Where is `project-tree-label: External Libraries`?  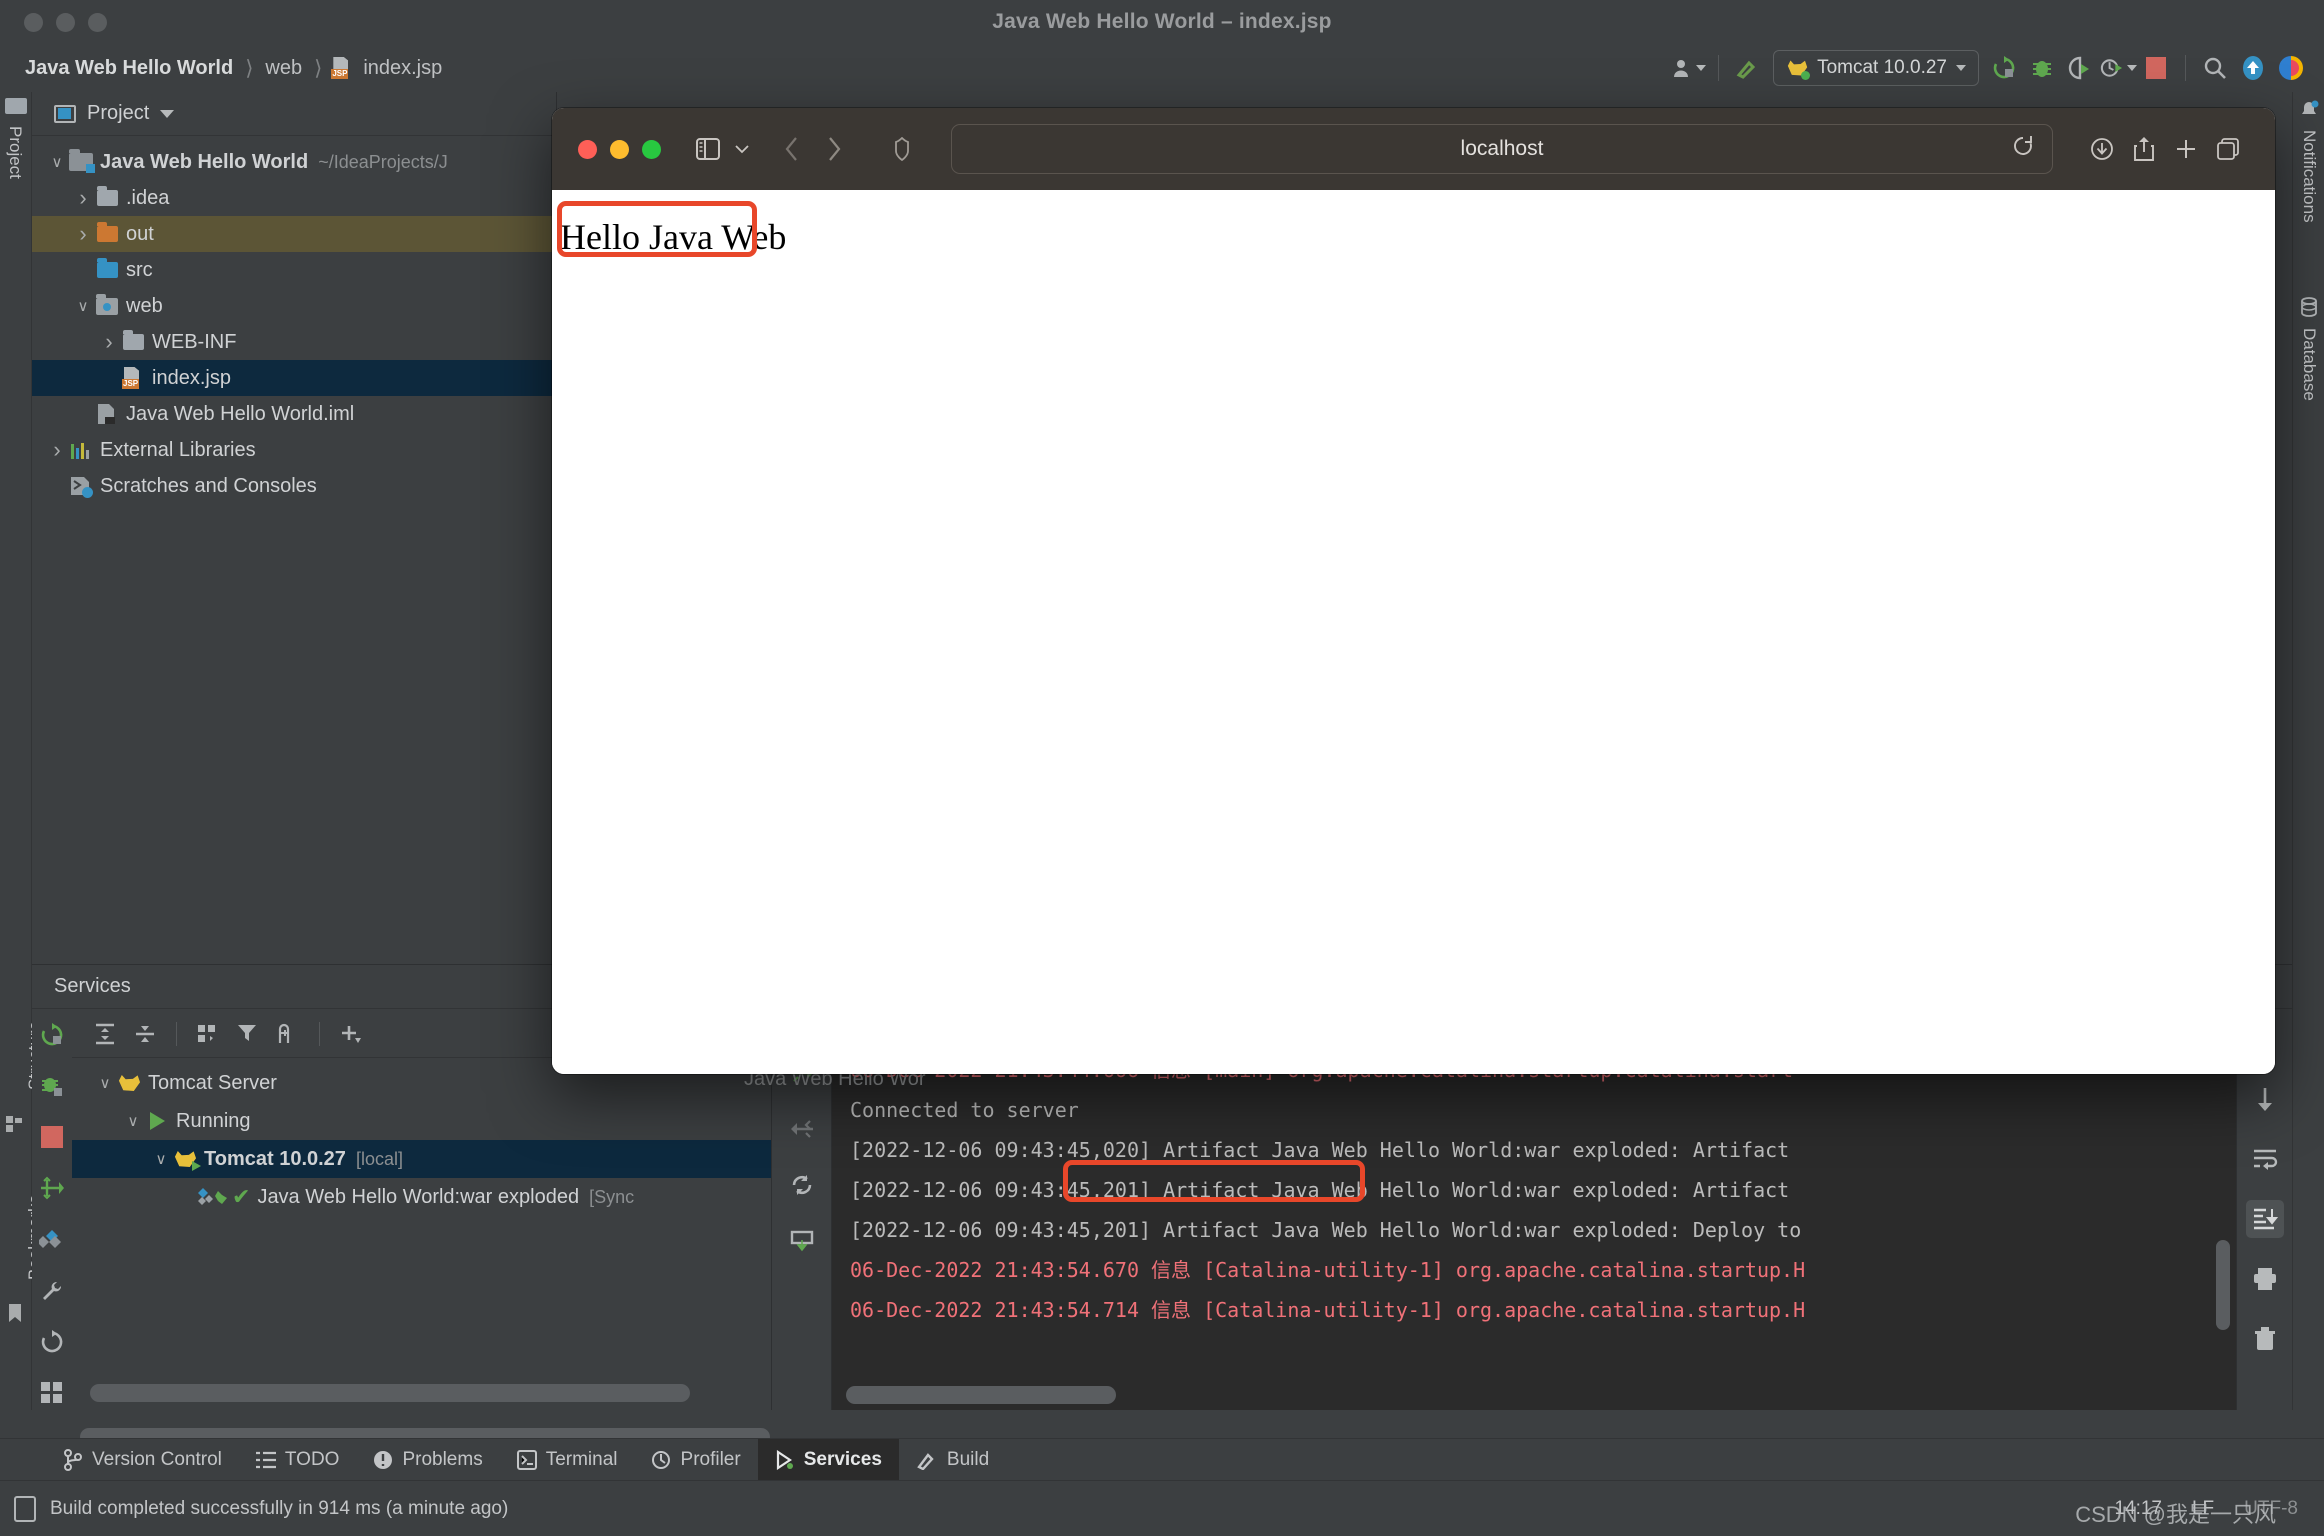
project-tree-label: External Libraries is located at coordinates (178, 449).